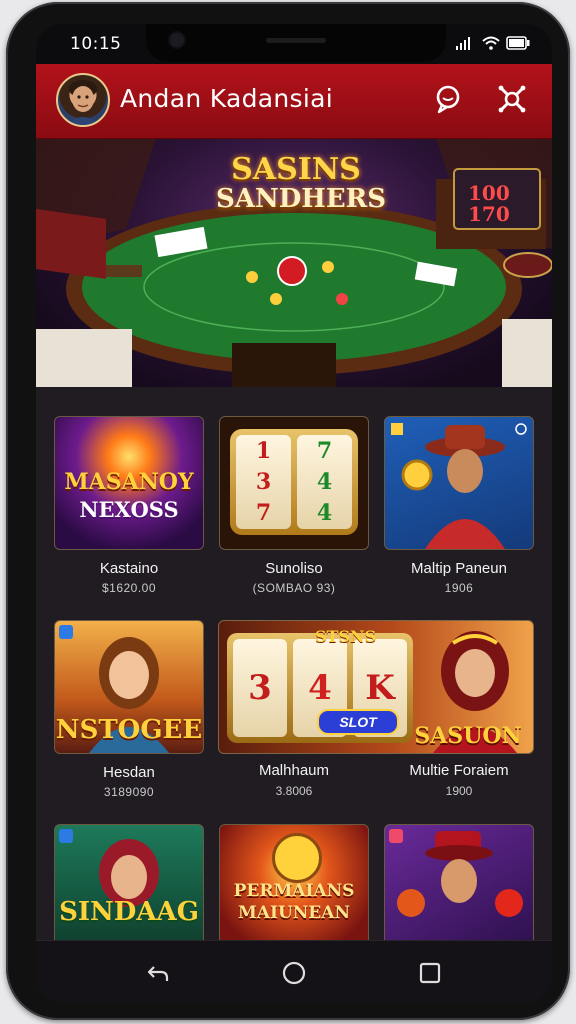 The height and width of the screenshot is (1024, 576). Describe the element at coordinates (358, 722) in the screenshot. I see `featured-slot-badge: SLOT` at that location.